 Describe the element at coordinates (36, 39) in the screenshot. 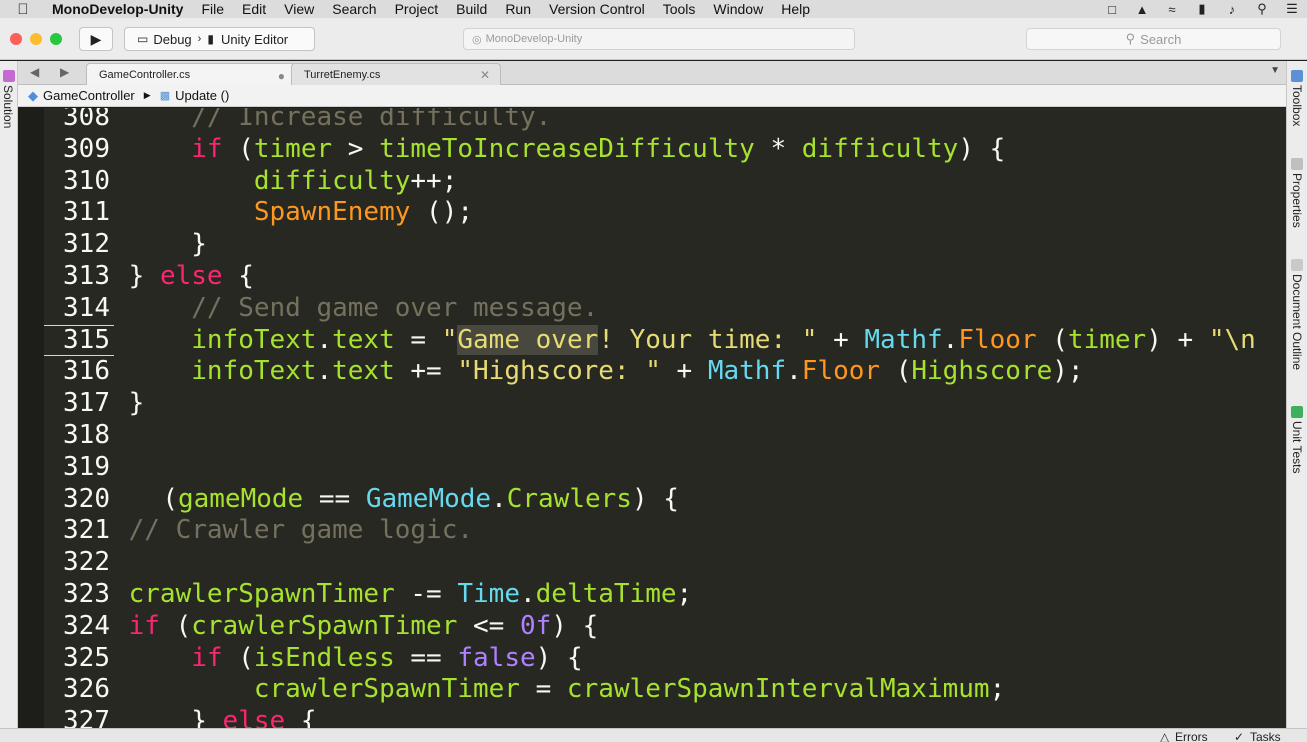

I see `minimize-window-button` at that location.